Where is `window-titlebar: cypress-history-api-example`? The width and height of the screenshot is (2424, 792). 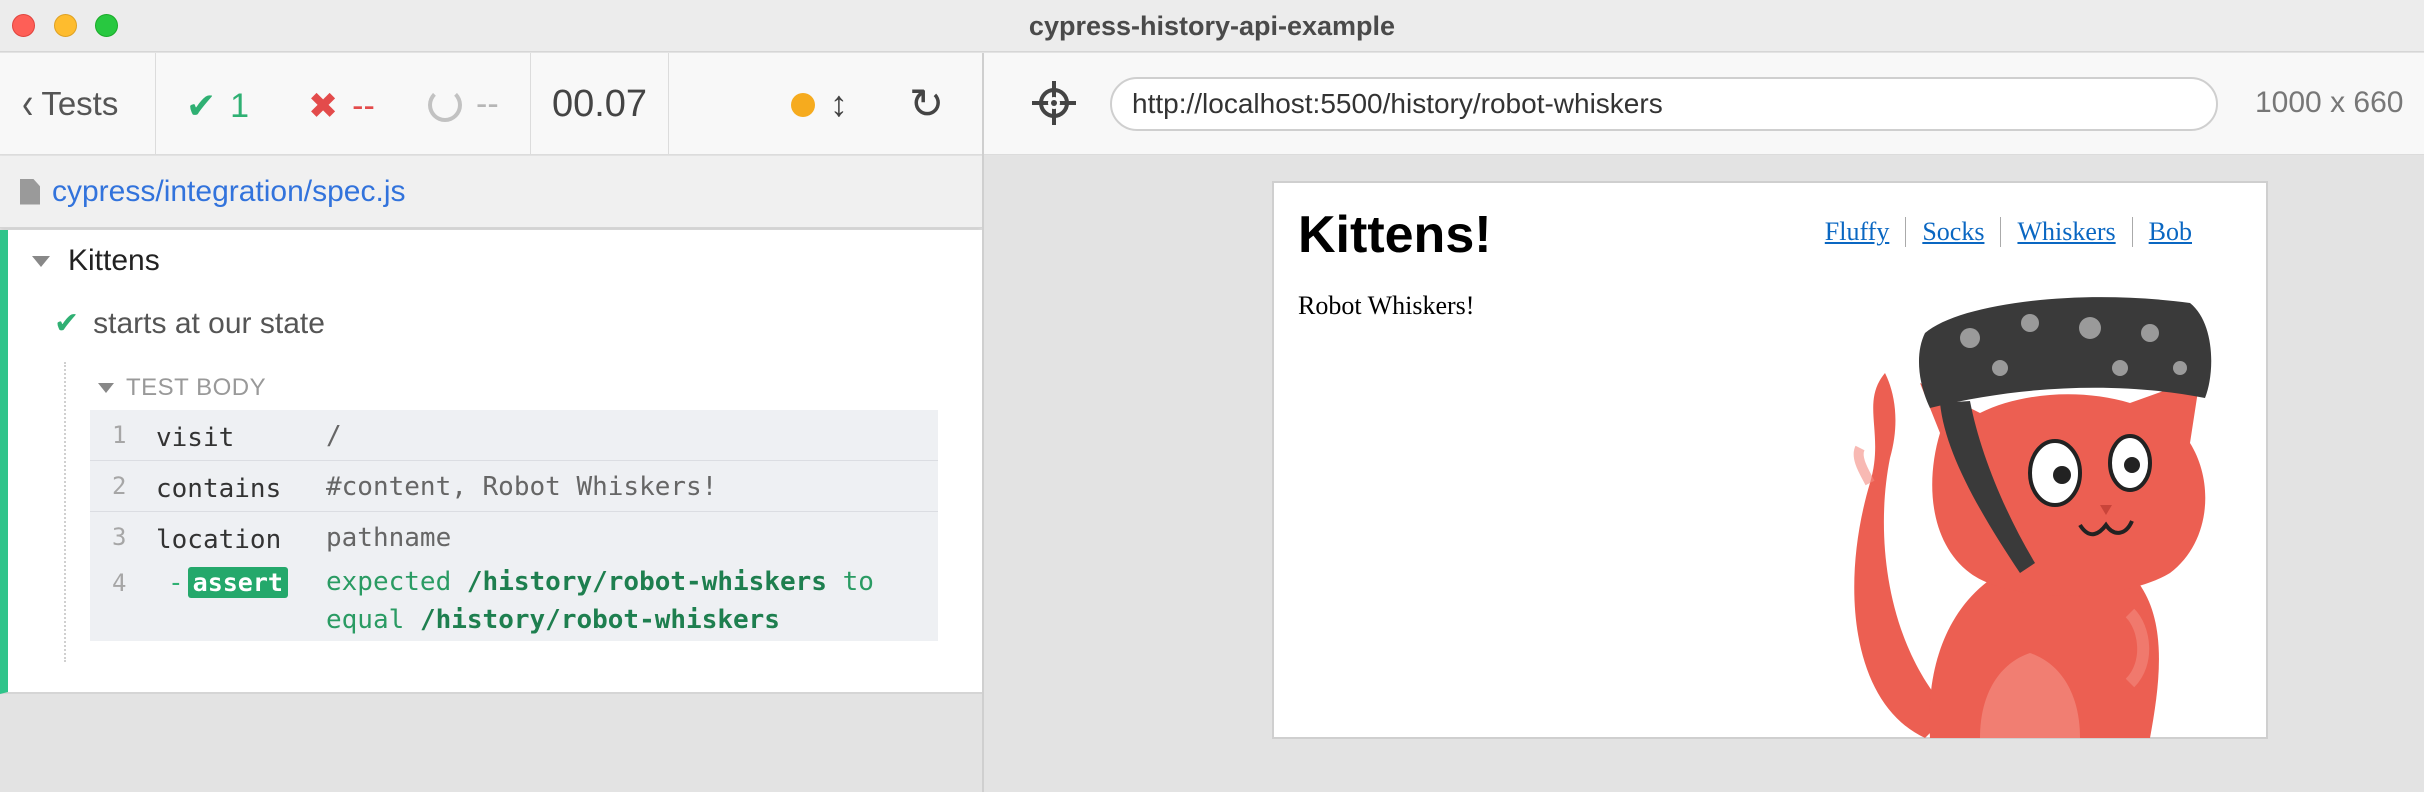 window-titlebar: cypress-history-api-example is located at coordinates (1212, 26).